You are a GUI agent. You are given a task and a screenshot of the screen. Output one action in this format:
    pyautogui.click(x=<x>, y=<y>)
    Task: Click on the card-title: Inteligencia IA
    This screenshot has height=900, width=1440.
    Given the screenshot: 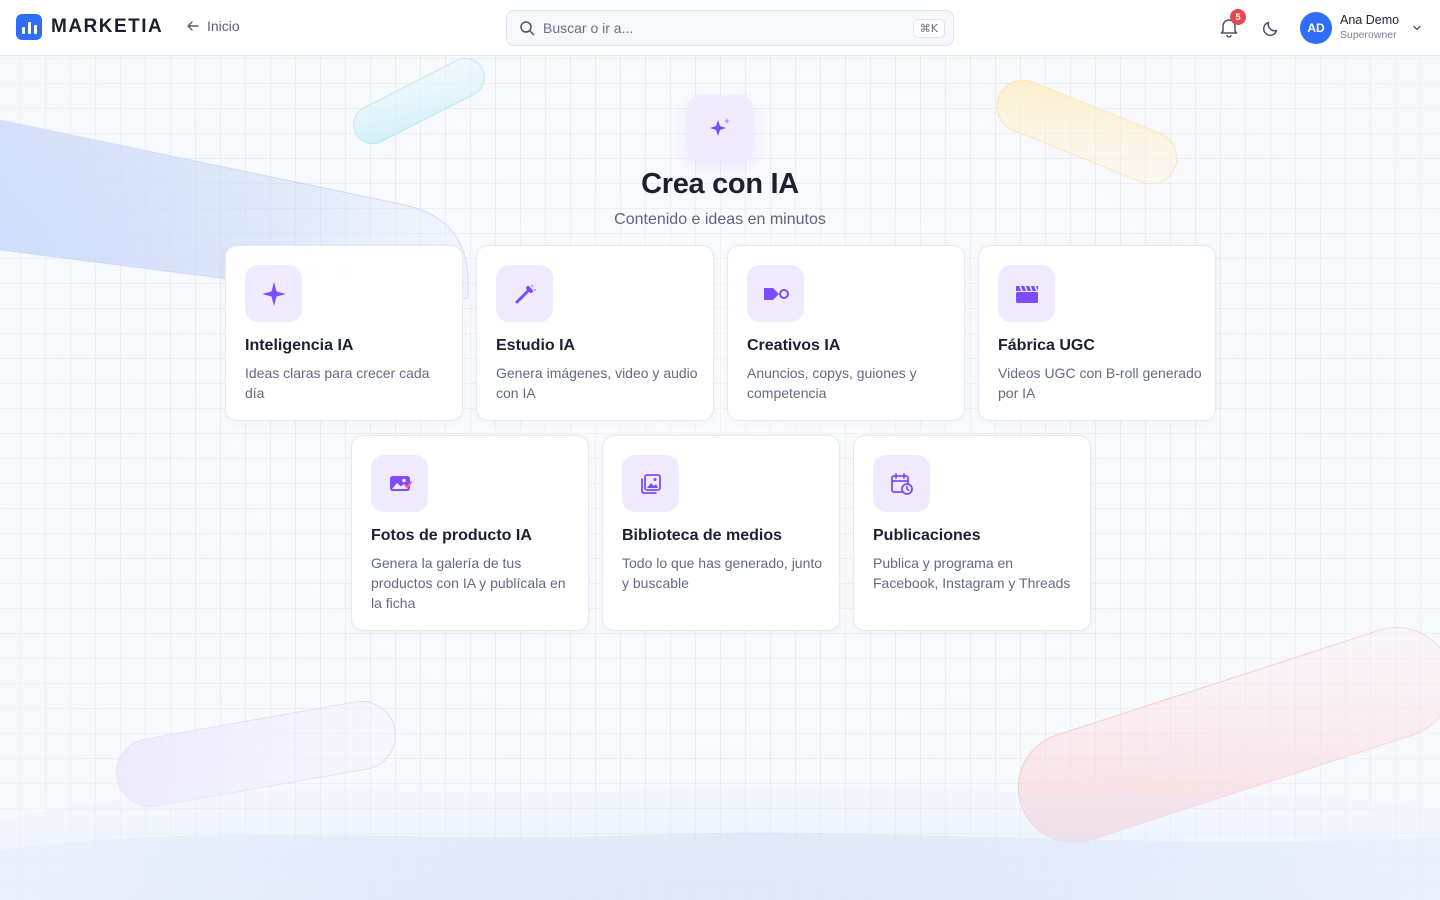 What is the action you would take?
    pyautogui.click(x=299, y=345)
    